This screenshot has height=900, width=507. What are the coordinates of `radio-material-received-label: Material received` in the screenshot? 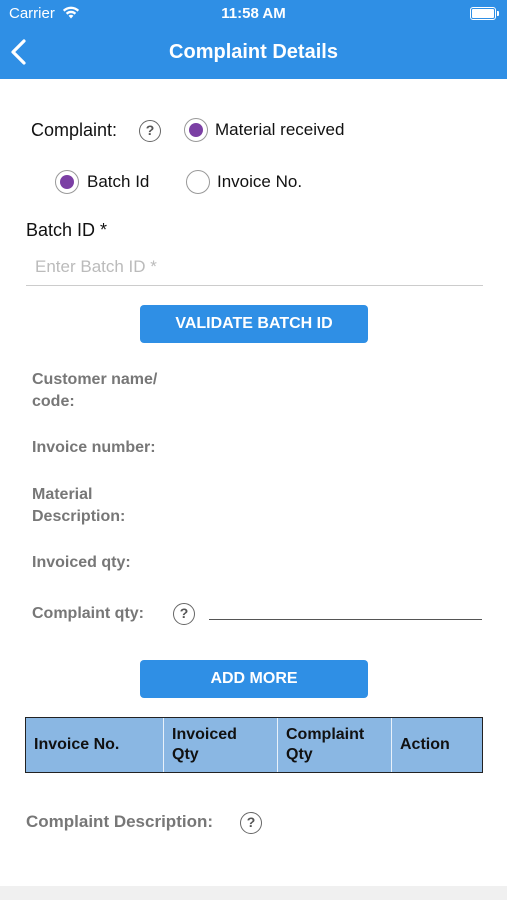 It's located at (280, 129).